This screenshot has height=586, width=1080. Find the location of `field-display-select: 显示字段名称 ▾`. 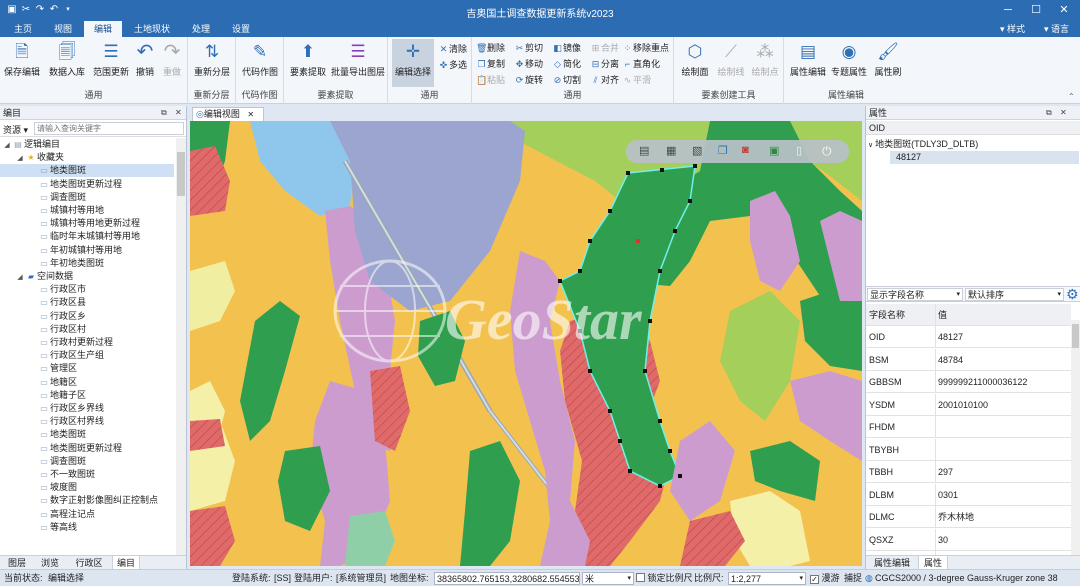

field-display-select: 显示字段名称 ▾ is located at coordinates (915, 294).